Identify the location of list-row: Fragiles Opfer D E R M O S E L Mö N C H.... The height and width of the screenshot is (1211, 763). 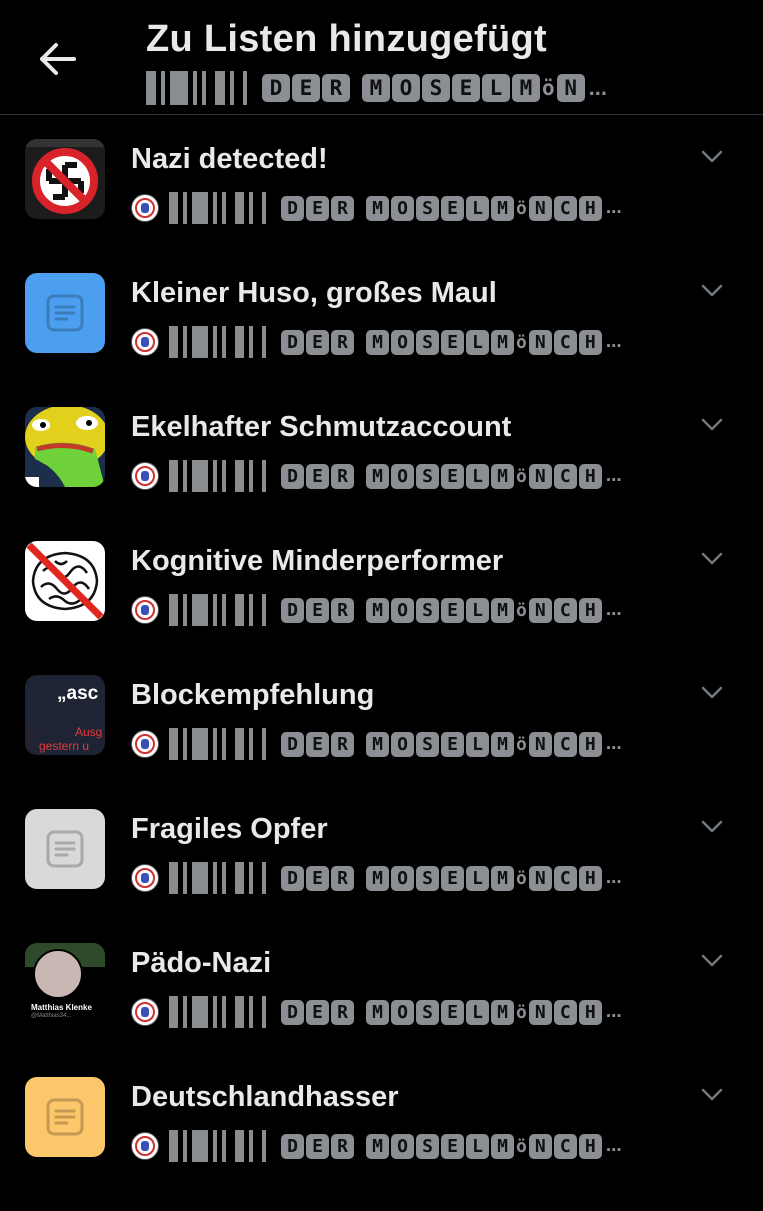
(381, 876).